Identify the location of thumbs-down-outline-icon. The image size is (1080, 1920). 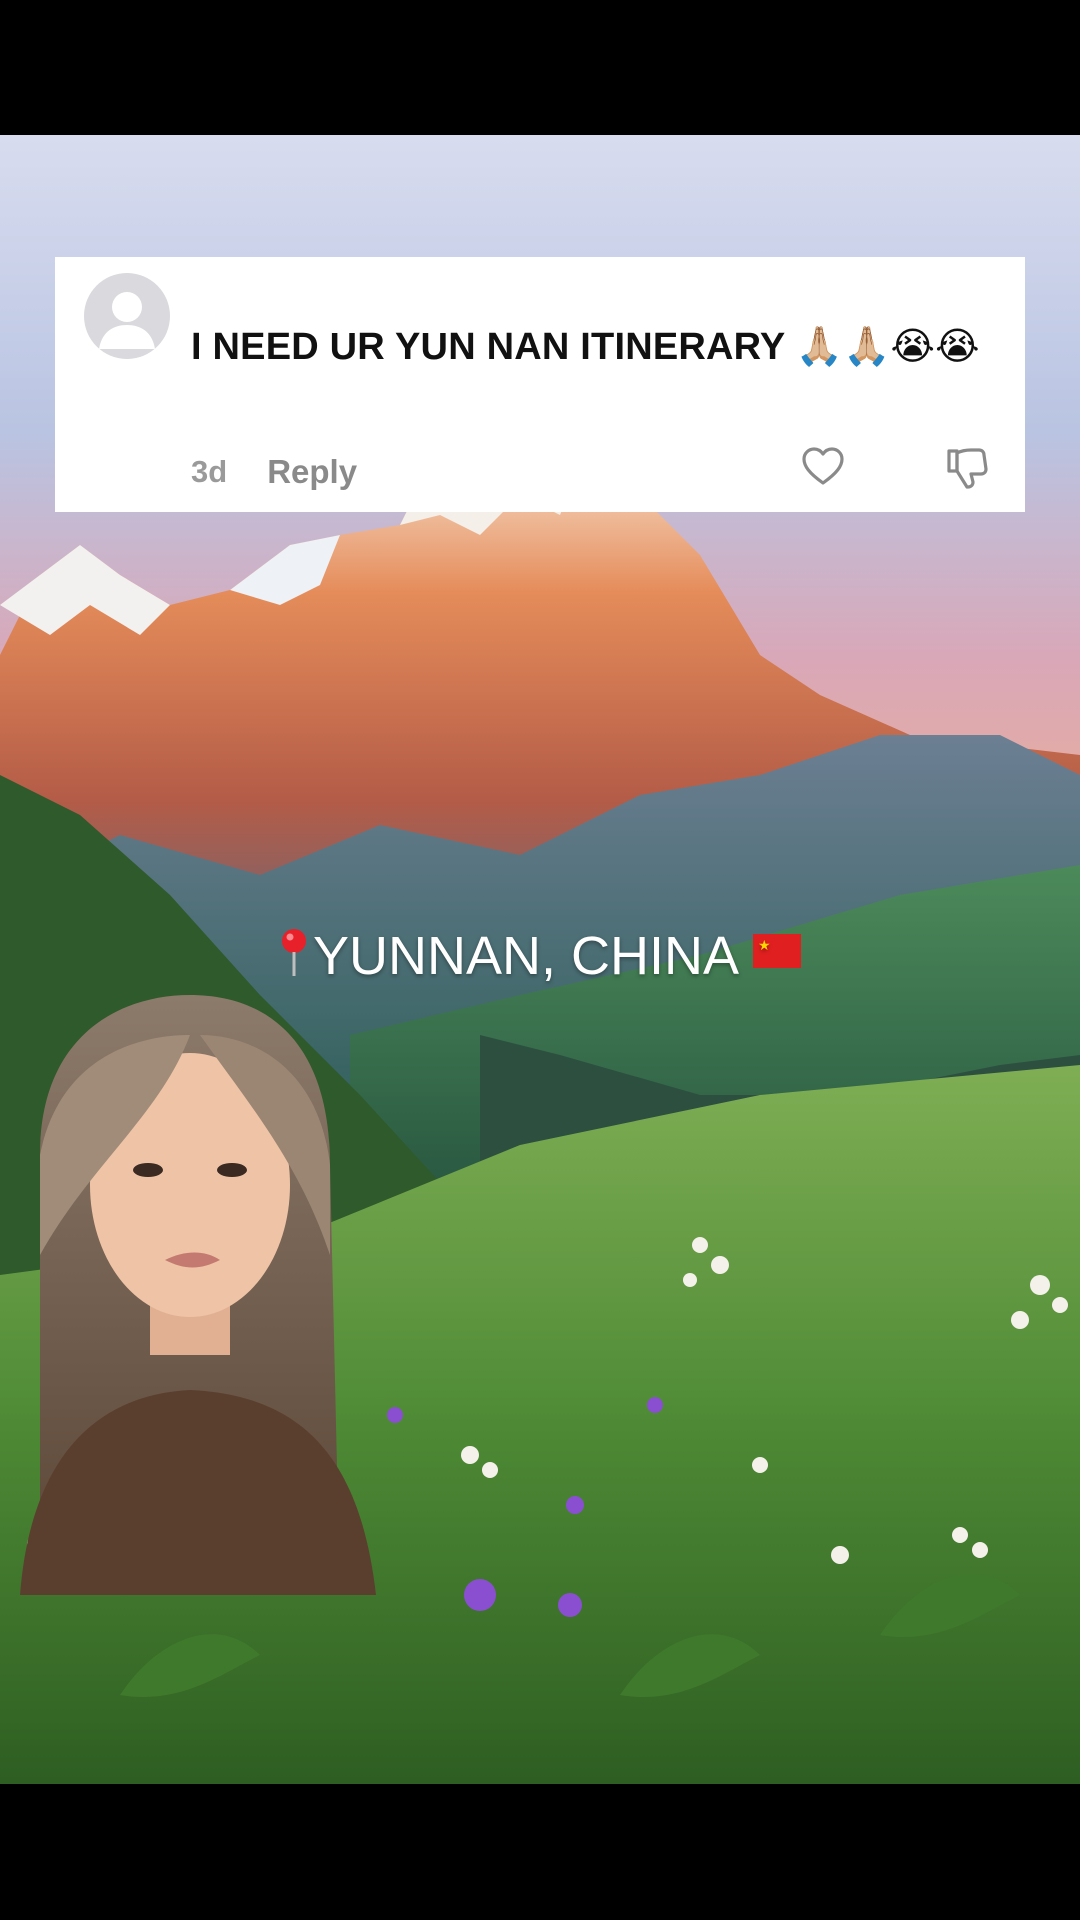
(967, 468).